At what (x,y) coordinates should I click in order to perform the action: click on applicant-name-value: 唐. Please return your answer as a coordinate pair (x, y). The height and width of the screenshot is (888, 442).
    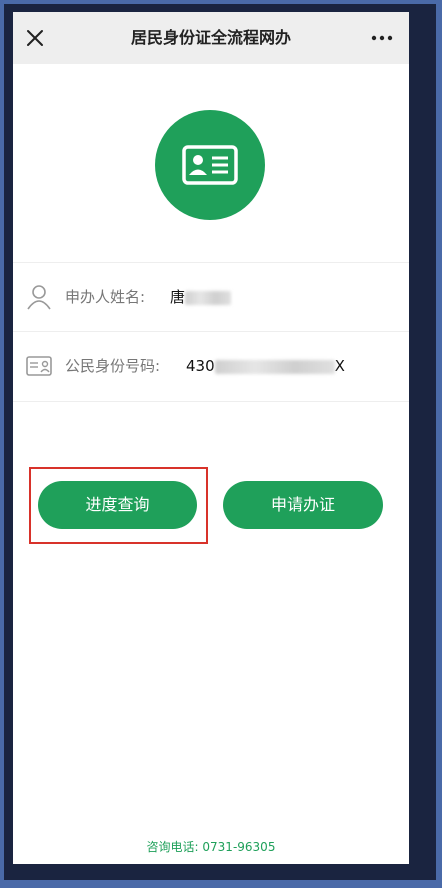
    Looking at the image, I should click on (201, 297).